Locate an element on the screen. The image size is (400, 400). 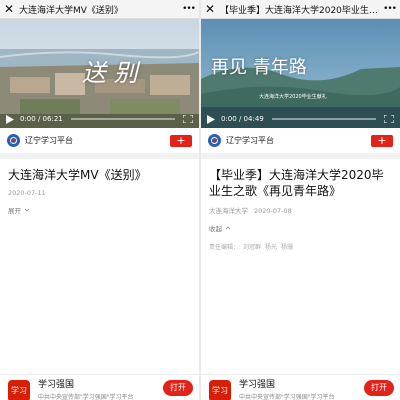
chevron-up-icon is located at coordinates (228, 228).